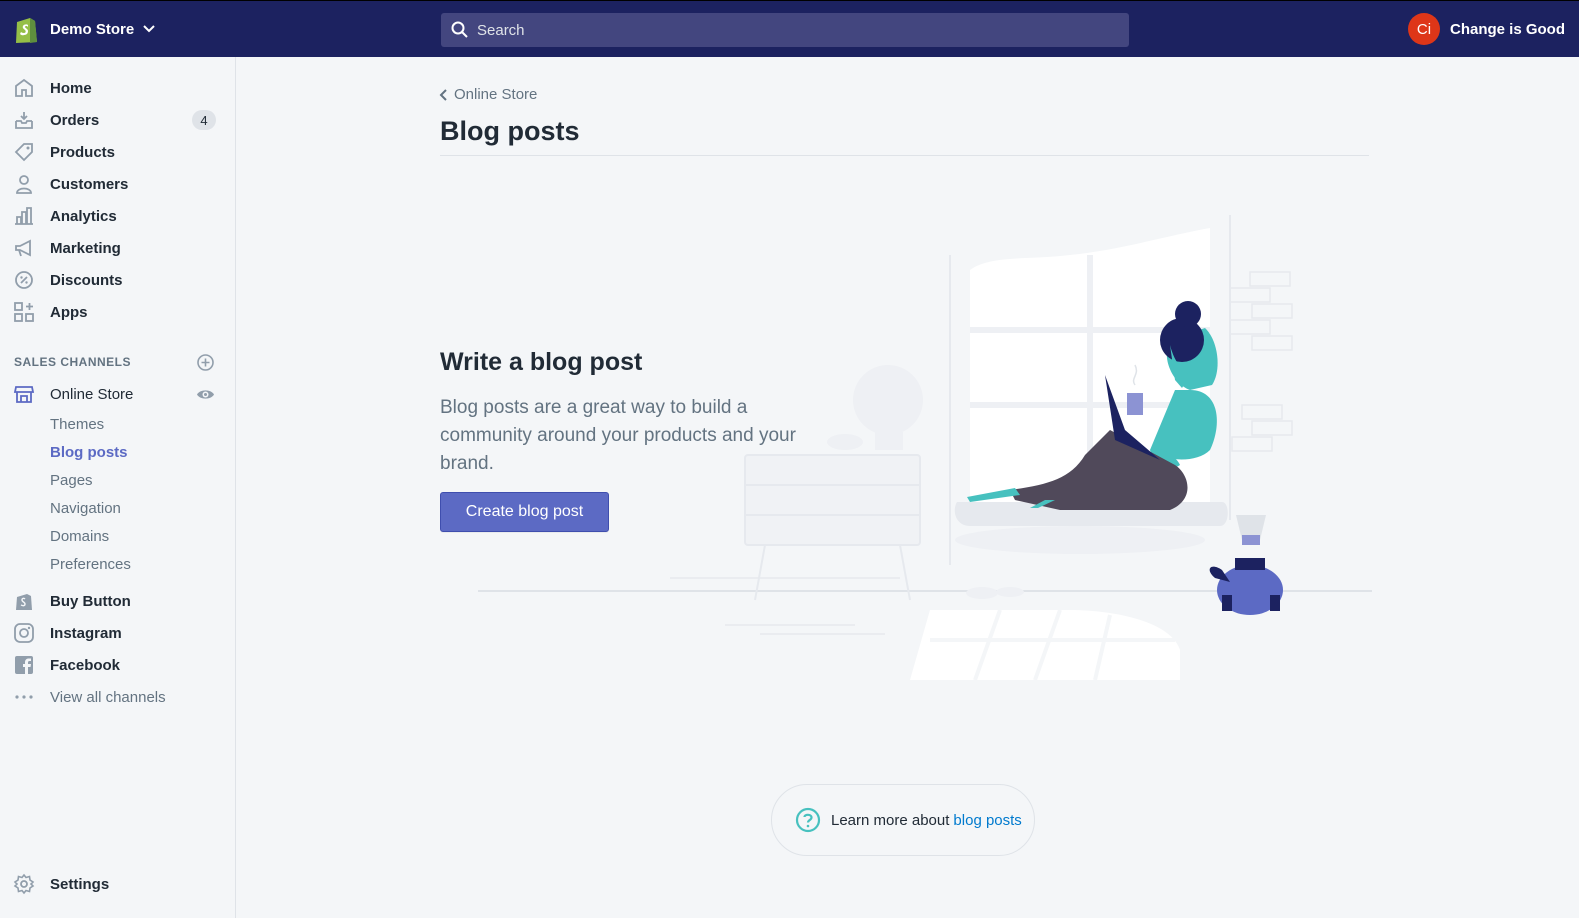  Describe the element at coordinates (443, 94) in the screenshot. I see `chevron-left-icon` at that location.